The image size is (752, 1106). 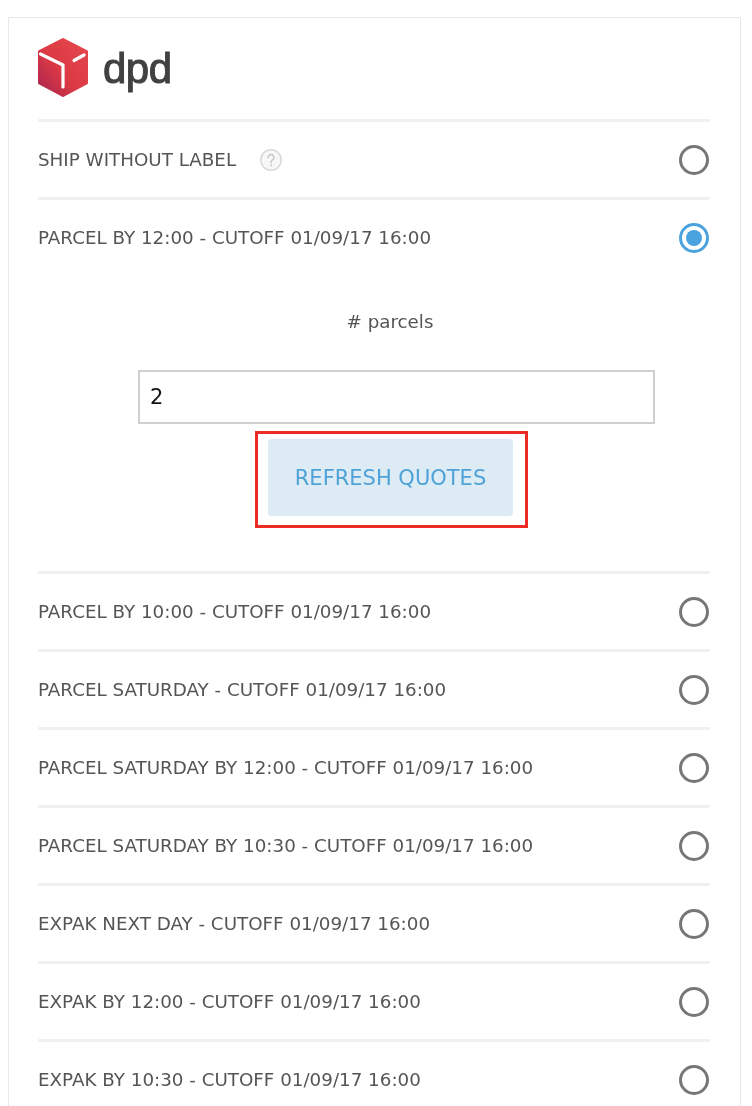 What do you see at coordinates (235, 611) in the screenshot?
I see `service-label: PARCEL BY 10:00 - CUTOFF 01/09/17 16:00` at bounding box center [235, 611].